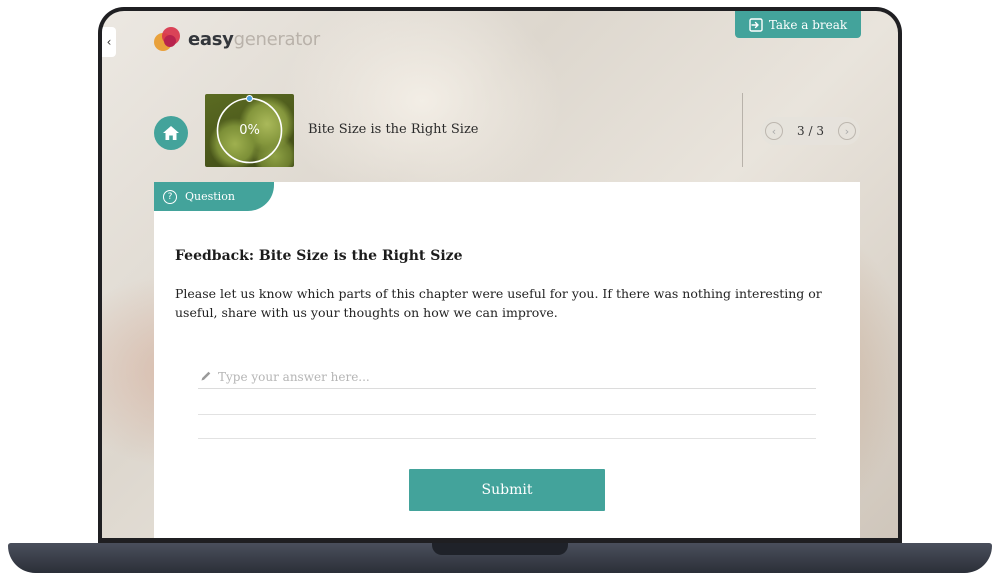 The image size is (997, 578). I want to click on laptop-notch, so click(500, 549).